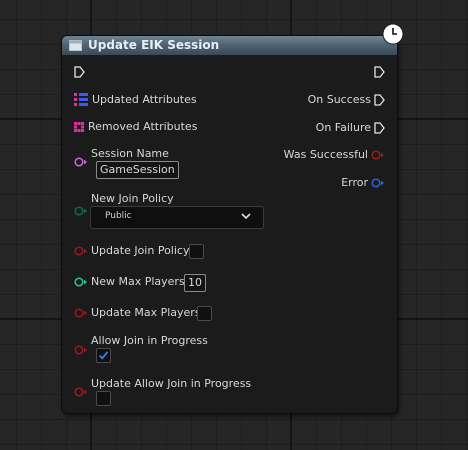 This screenshot has height=450, width=468. I want to click on was-successful-label: Was Successful, so click(325, 154).